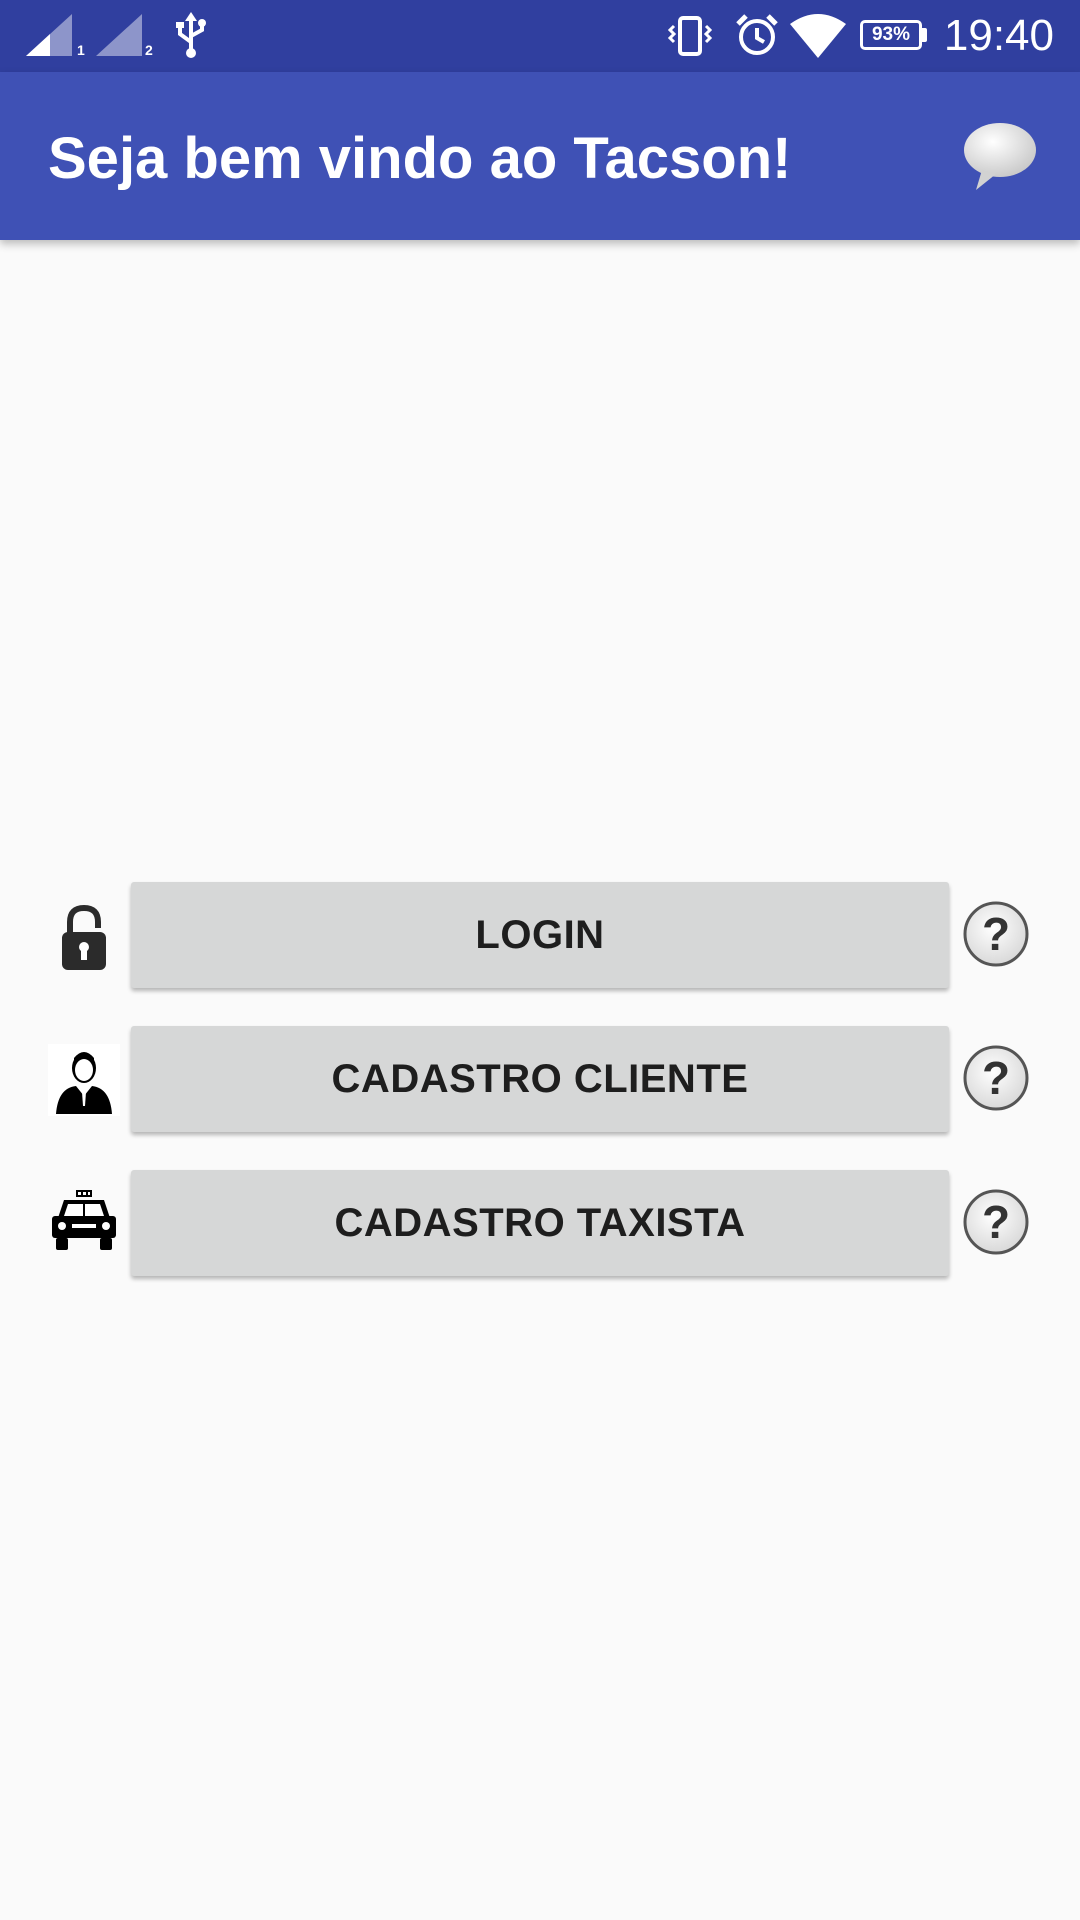  What do you see at coordinates (924, 35) in the screenshot?
I see `battery-tip` at bounding box center [924, 35].